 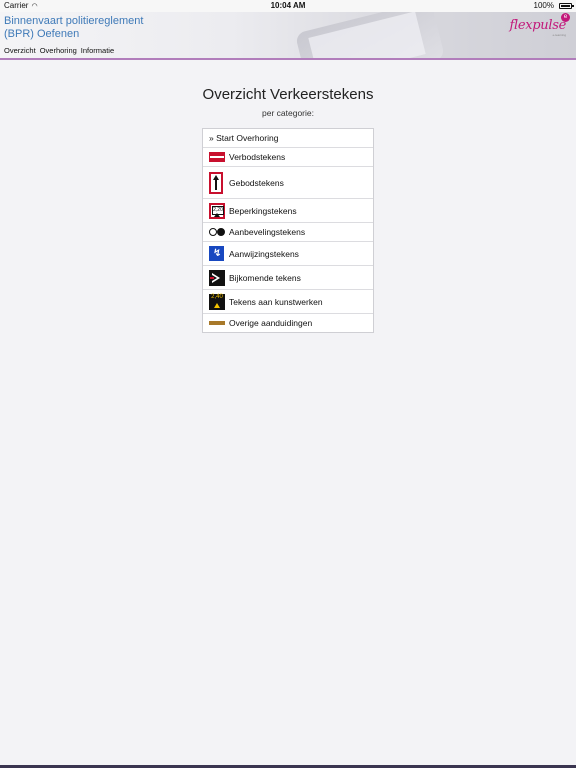 What do you see at coordinates (288, 59) in the screenshot?
I see `nav-divider` at bounding box center [288, 59].